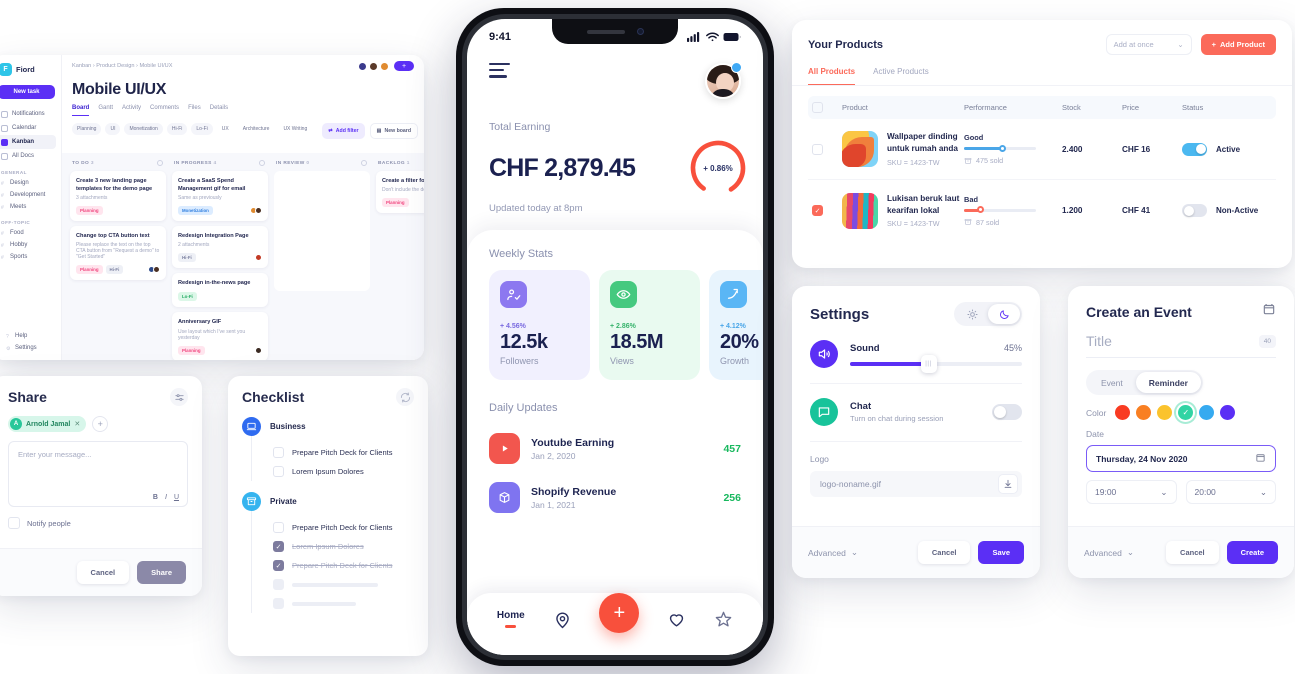 The image size is (1295, 674). I want to click on add-recipient-button: +, so click(100, 424).